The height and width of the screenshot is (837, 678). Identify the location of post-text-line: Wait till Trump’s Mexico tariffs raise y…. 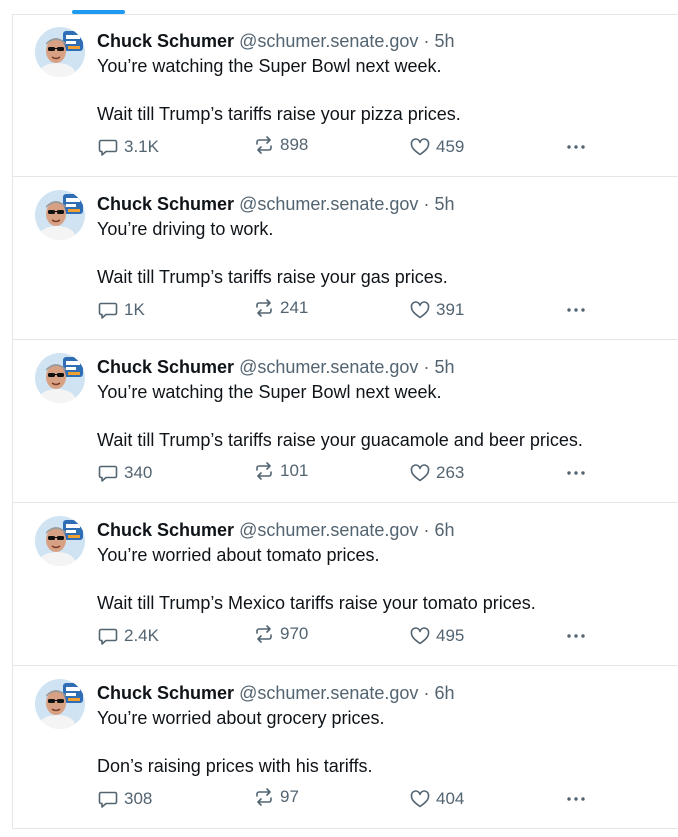
(316, 603).